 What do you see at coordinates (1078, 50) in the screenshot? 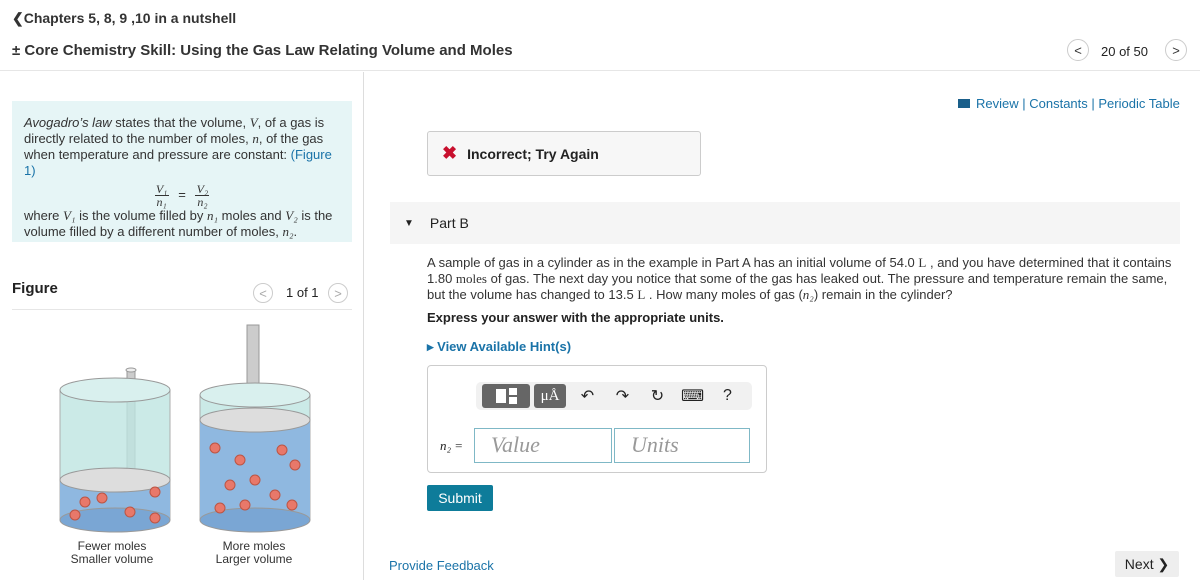
I see `previous-item-button: <` at bounding box center [1078, 50].